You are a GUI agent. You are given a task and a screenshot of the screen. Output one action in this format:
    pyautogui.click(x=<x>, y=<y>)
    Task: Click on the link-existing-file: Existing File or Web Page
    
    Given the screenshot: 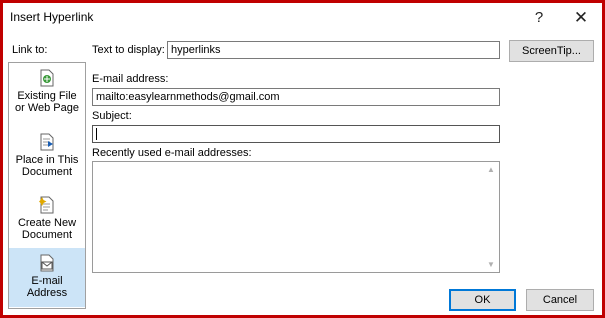 What is the action you would take?
    pyautogui.click(x=47, y=95)
    